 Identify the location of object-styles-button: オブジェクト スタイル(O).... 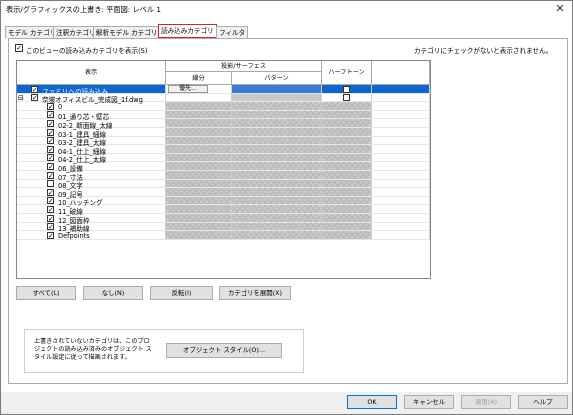
(224, 350).